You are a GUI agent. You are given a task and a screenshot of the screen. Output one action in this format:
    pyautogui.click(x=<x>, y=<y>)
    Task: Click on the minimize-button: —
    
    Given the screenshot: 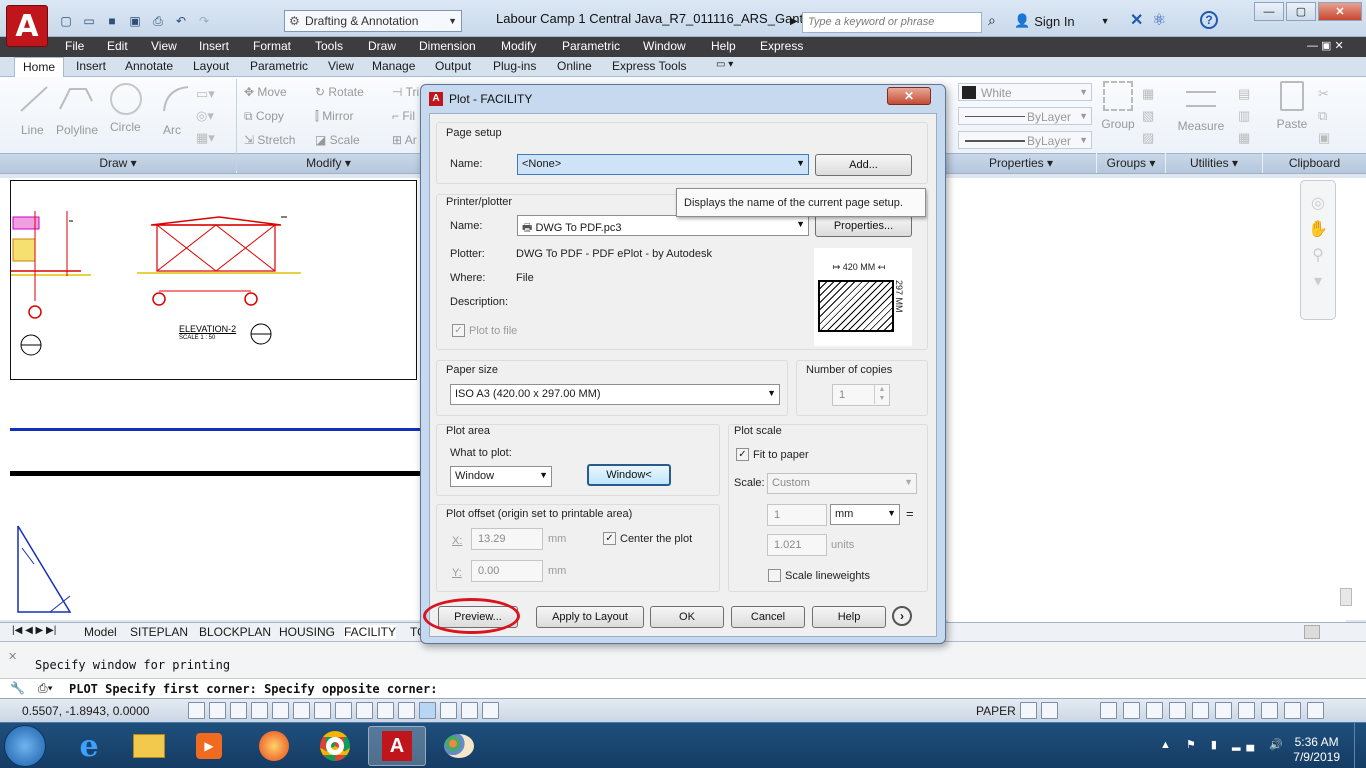 What is the action you would take?
    pyautogui.click(x=1269, y=11)
    